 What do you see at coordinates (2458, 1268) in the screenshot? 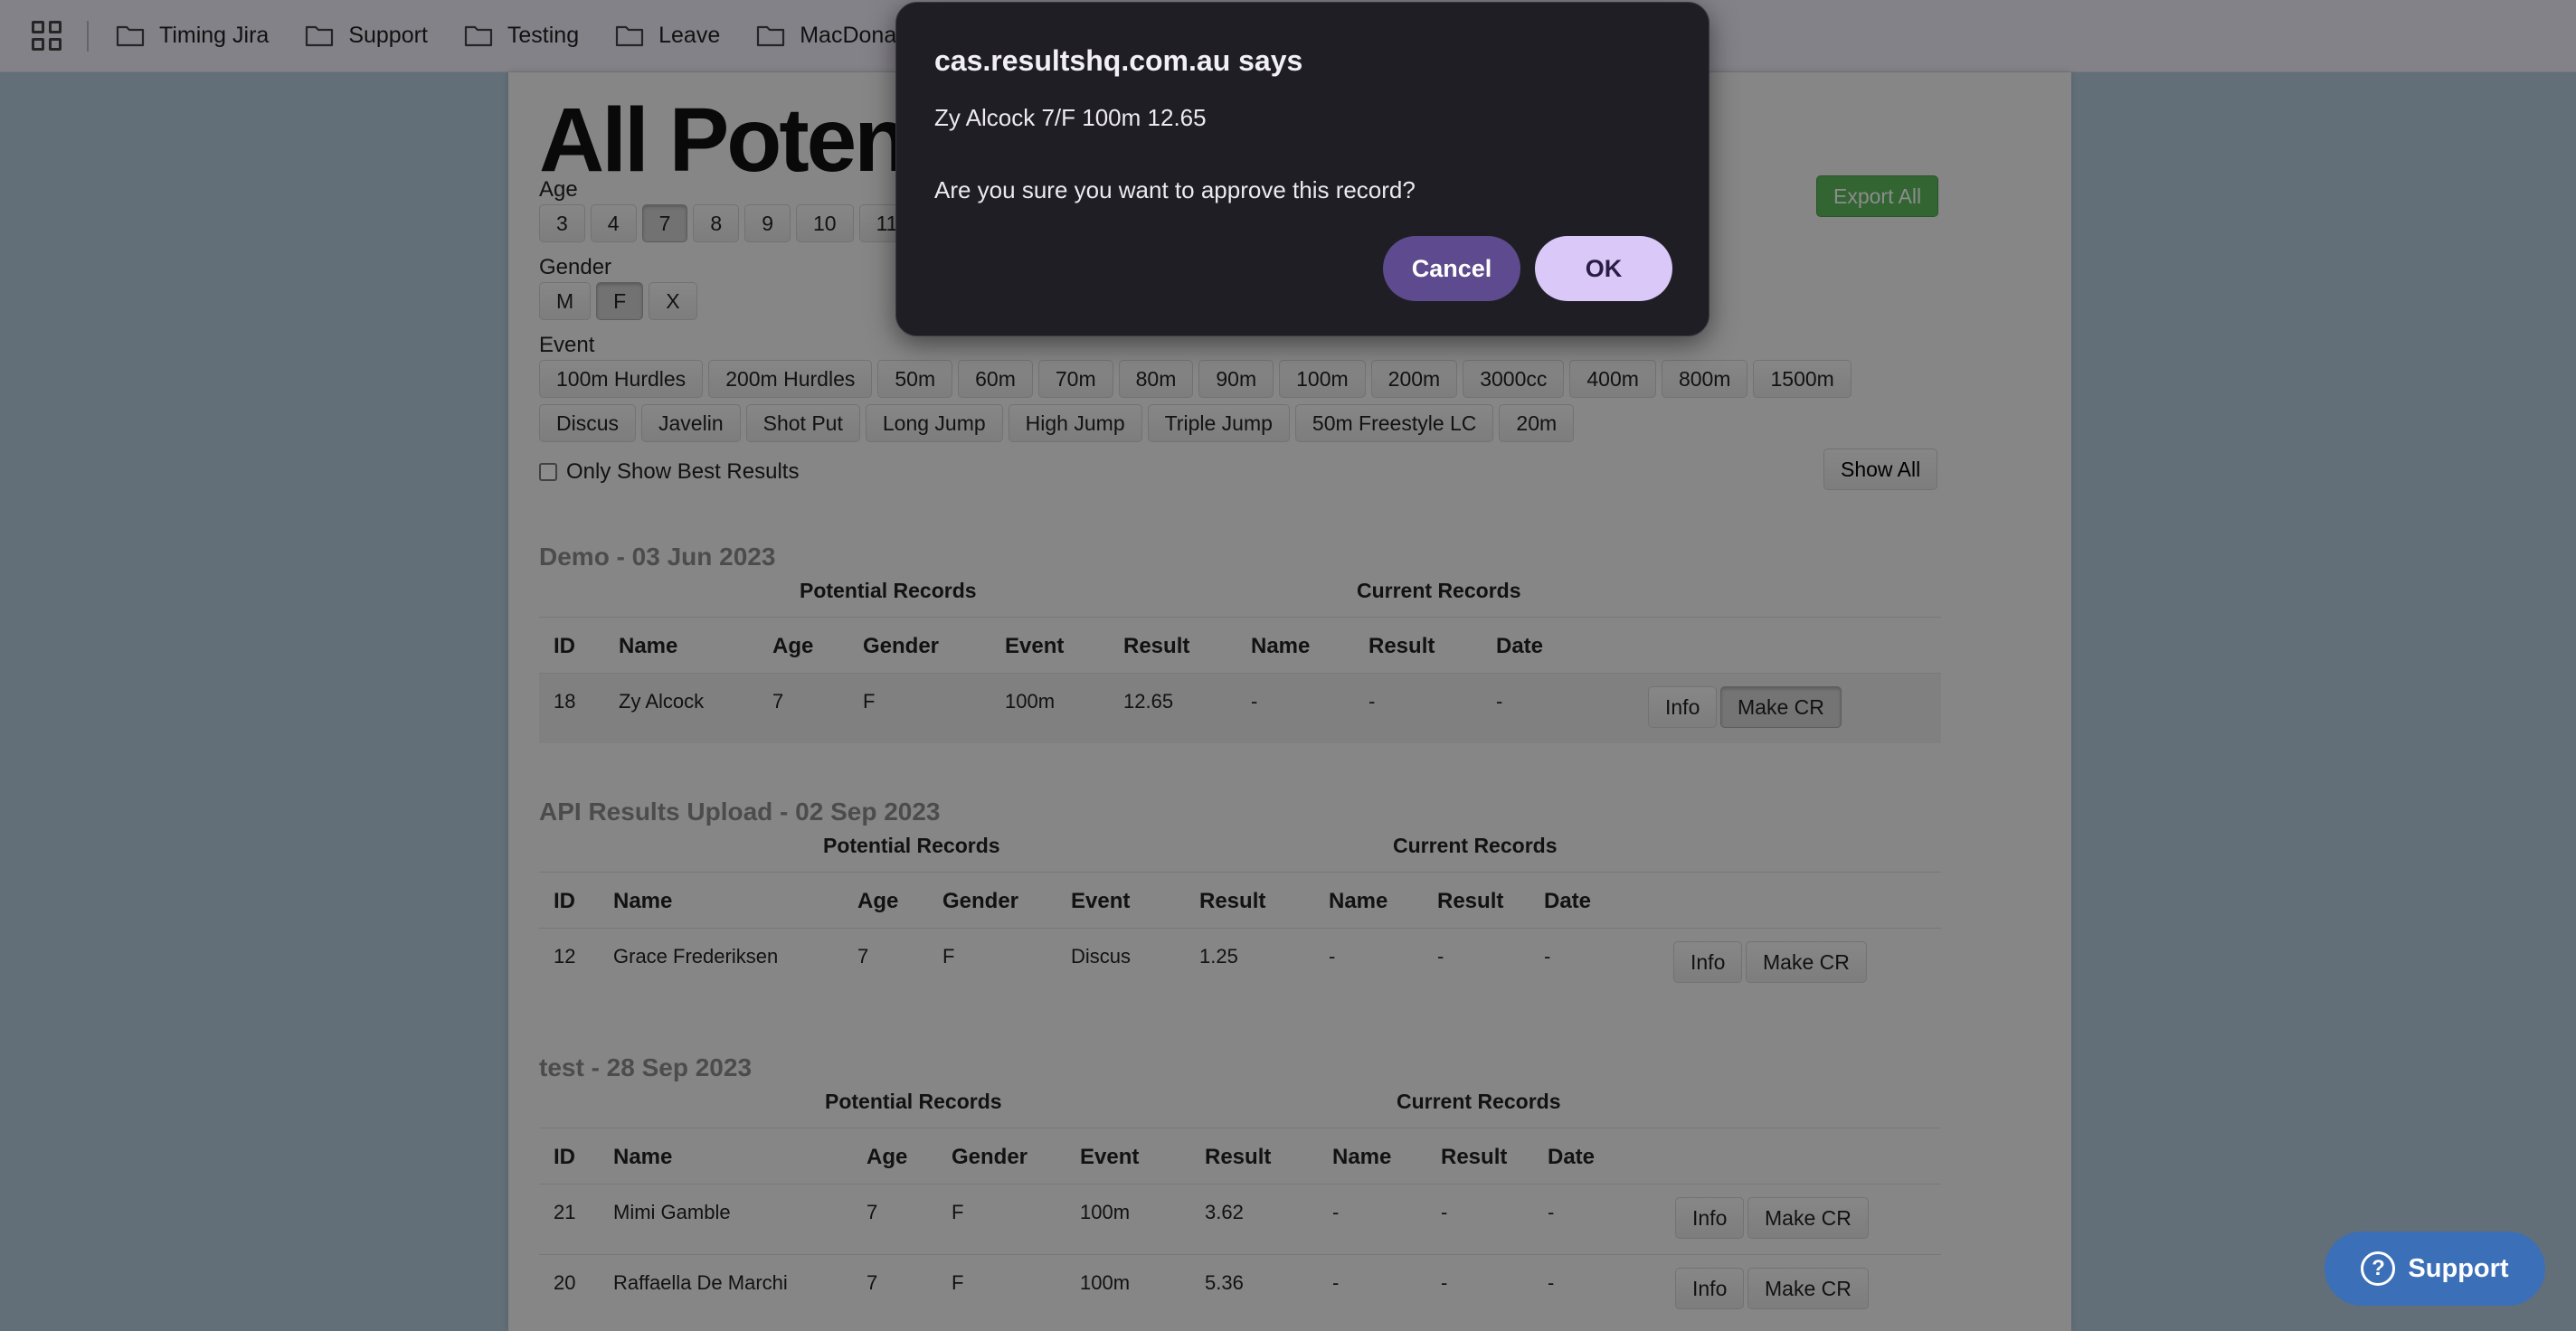
I see `support-label: Support` at bounding box center [2458, 1268].